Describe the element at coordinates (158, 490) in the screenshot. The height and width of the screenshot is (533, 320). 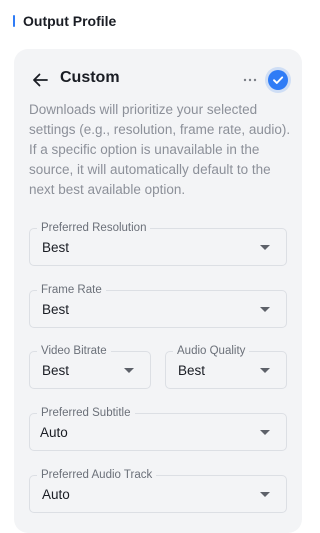
I see `preferred-audio-track-select: Preferred Audio Track Auto` at that location.